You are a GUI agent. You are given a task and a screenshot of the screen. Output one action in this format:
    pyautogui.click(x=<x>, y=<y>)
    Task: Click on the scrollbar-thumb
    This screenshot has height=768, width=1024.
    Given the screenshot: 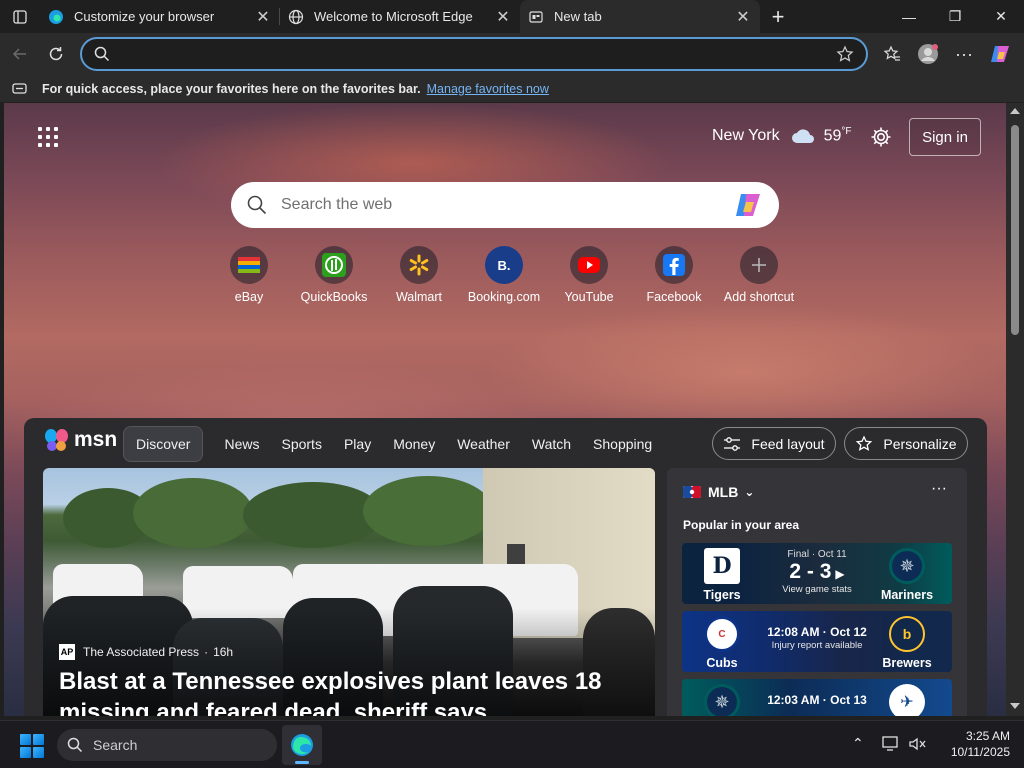 What is the action you would take?
    pyautogui.click(x=1015, y=230)
    